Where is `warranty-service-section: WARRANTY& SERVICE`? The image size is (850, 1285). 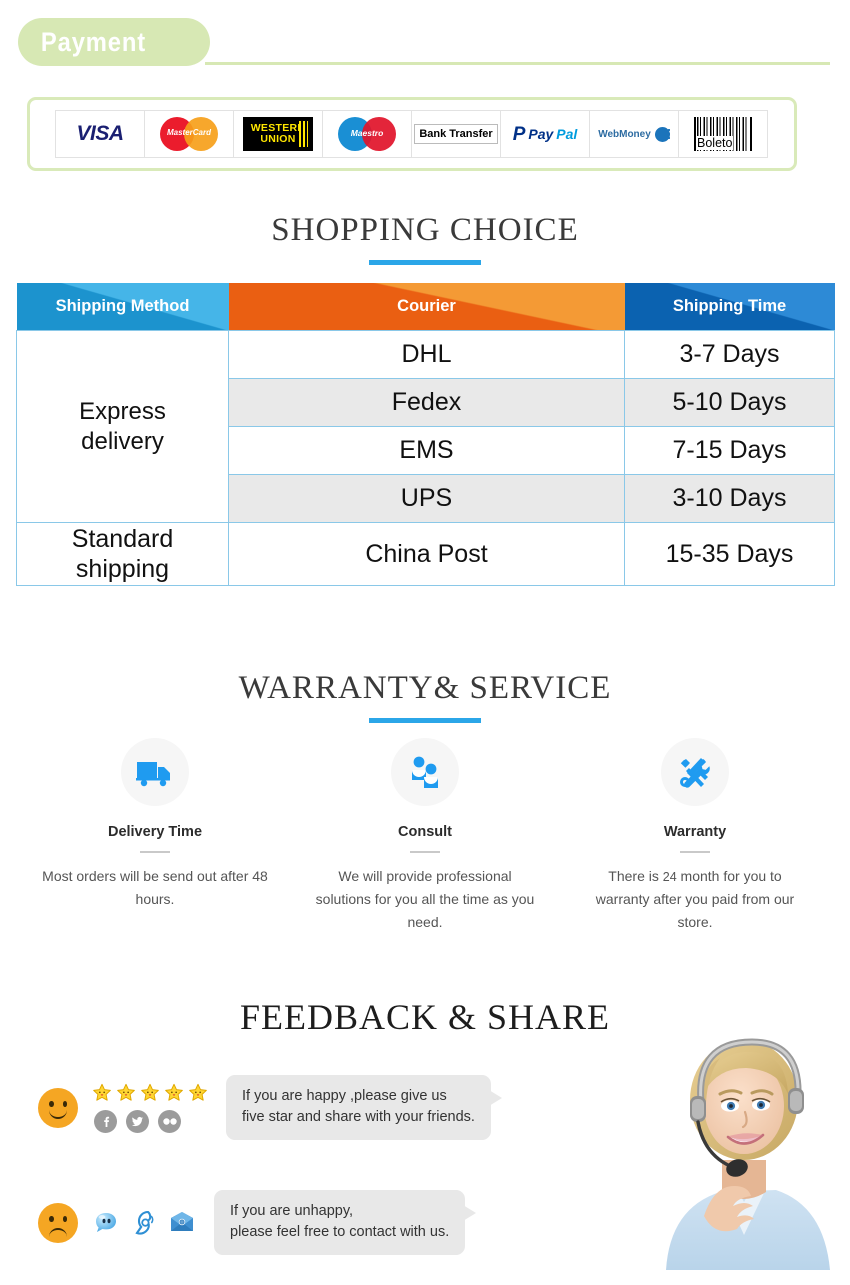 warranty-service-section: WARRANTY& SERVICE is located at coordinates (425, 696).